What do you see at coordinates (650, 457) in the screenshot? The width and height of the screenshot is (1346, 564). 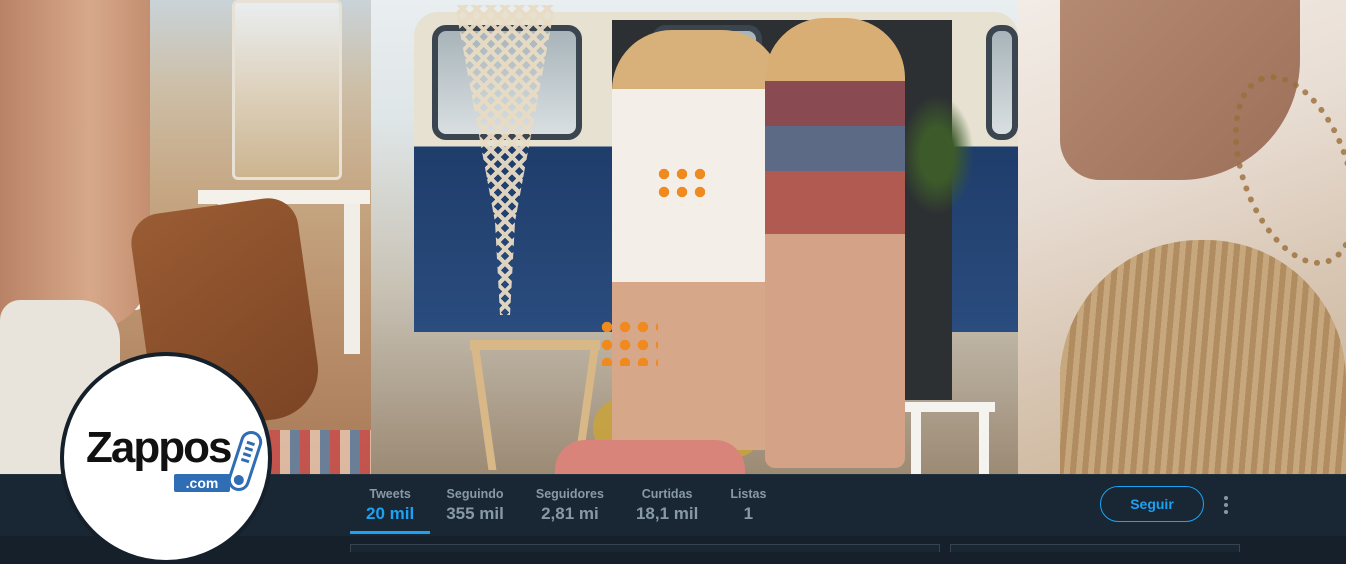 I see `pillow-image` at bounding box center [650, 457].